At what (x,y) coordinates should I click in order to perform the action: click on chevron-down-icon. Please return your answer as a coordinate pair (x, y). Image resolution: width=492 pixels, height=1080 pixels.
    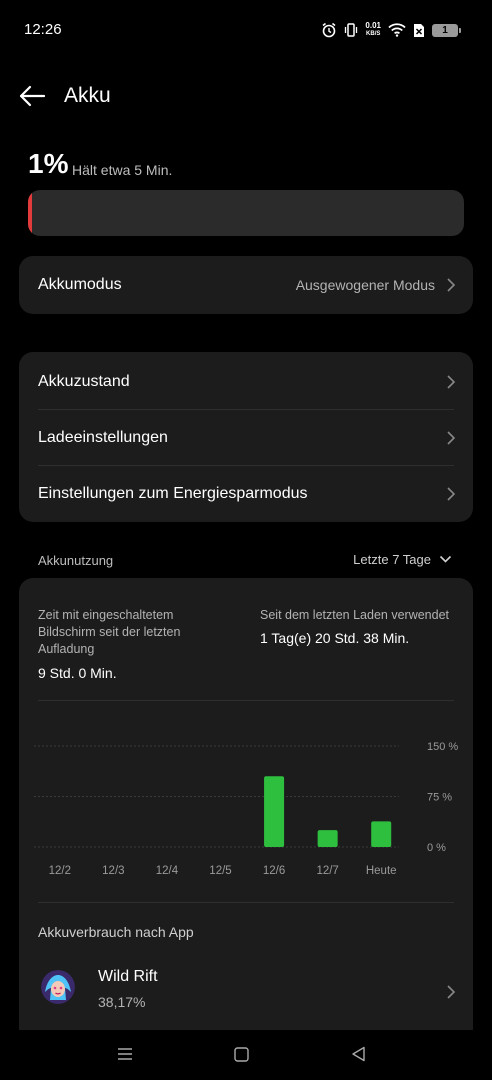
    Looking at the image, I should click on (445, 559).